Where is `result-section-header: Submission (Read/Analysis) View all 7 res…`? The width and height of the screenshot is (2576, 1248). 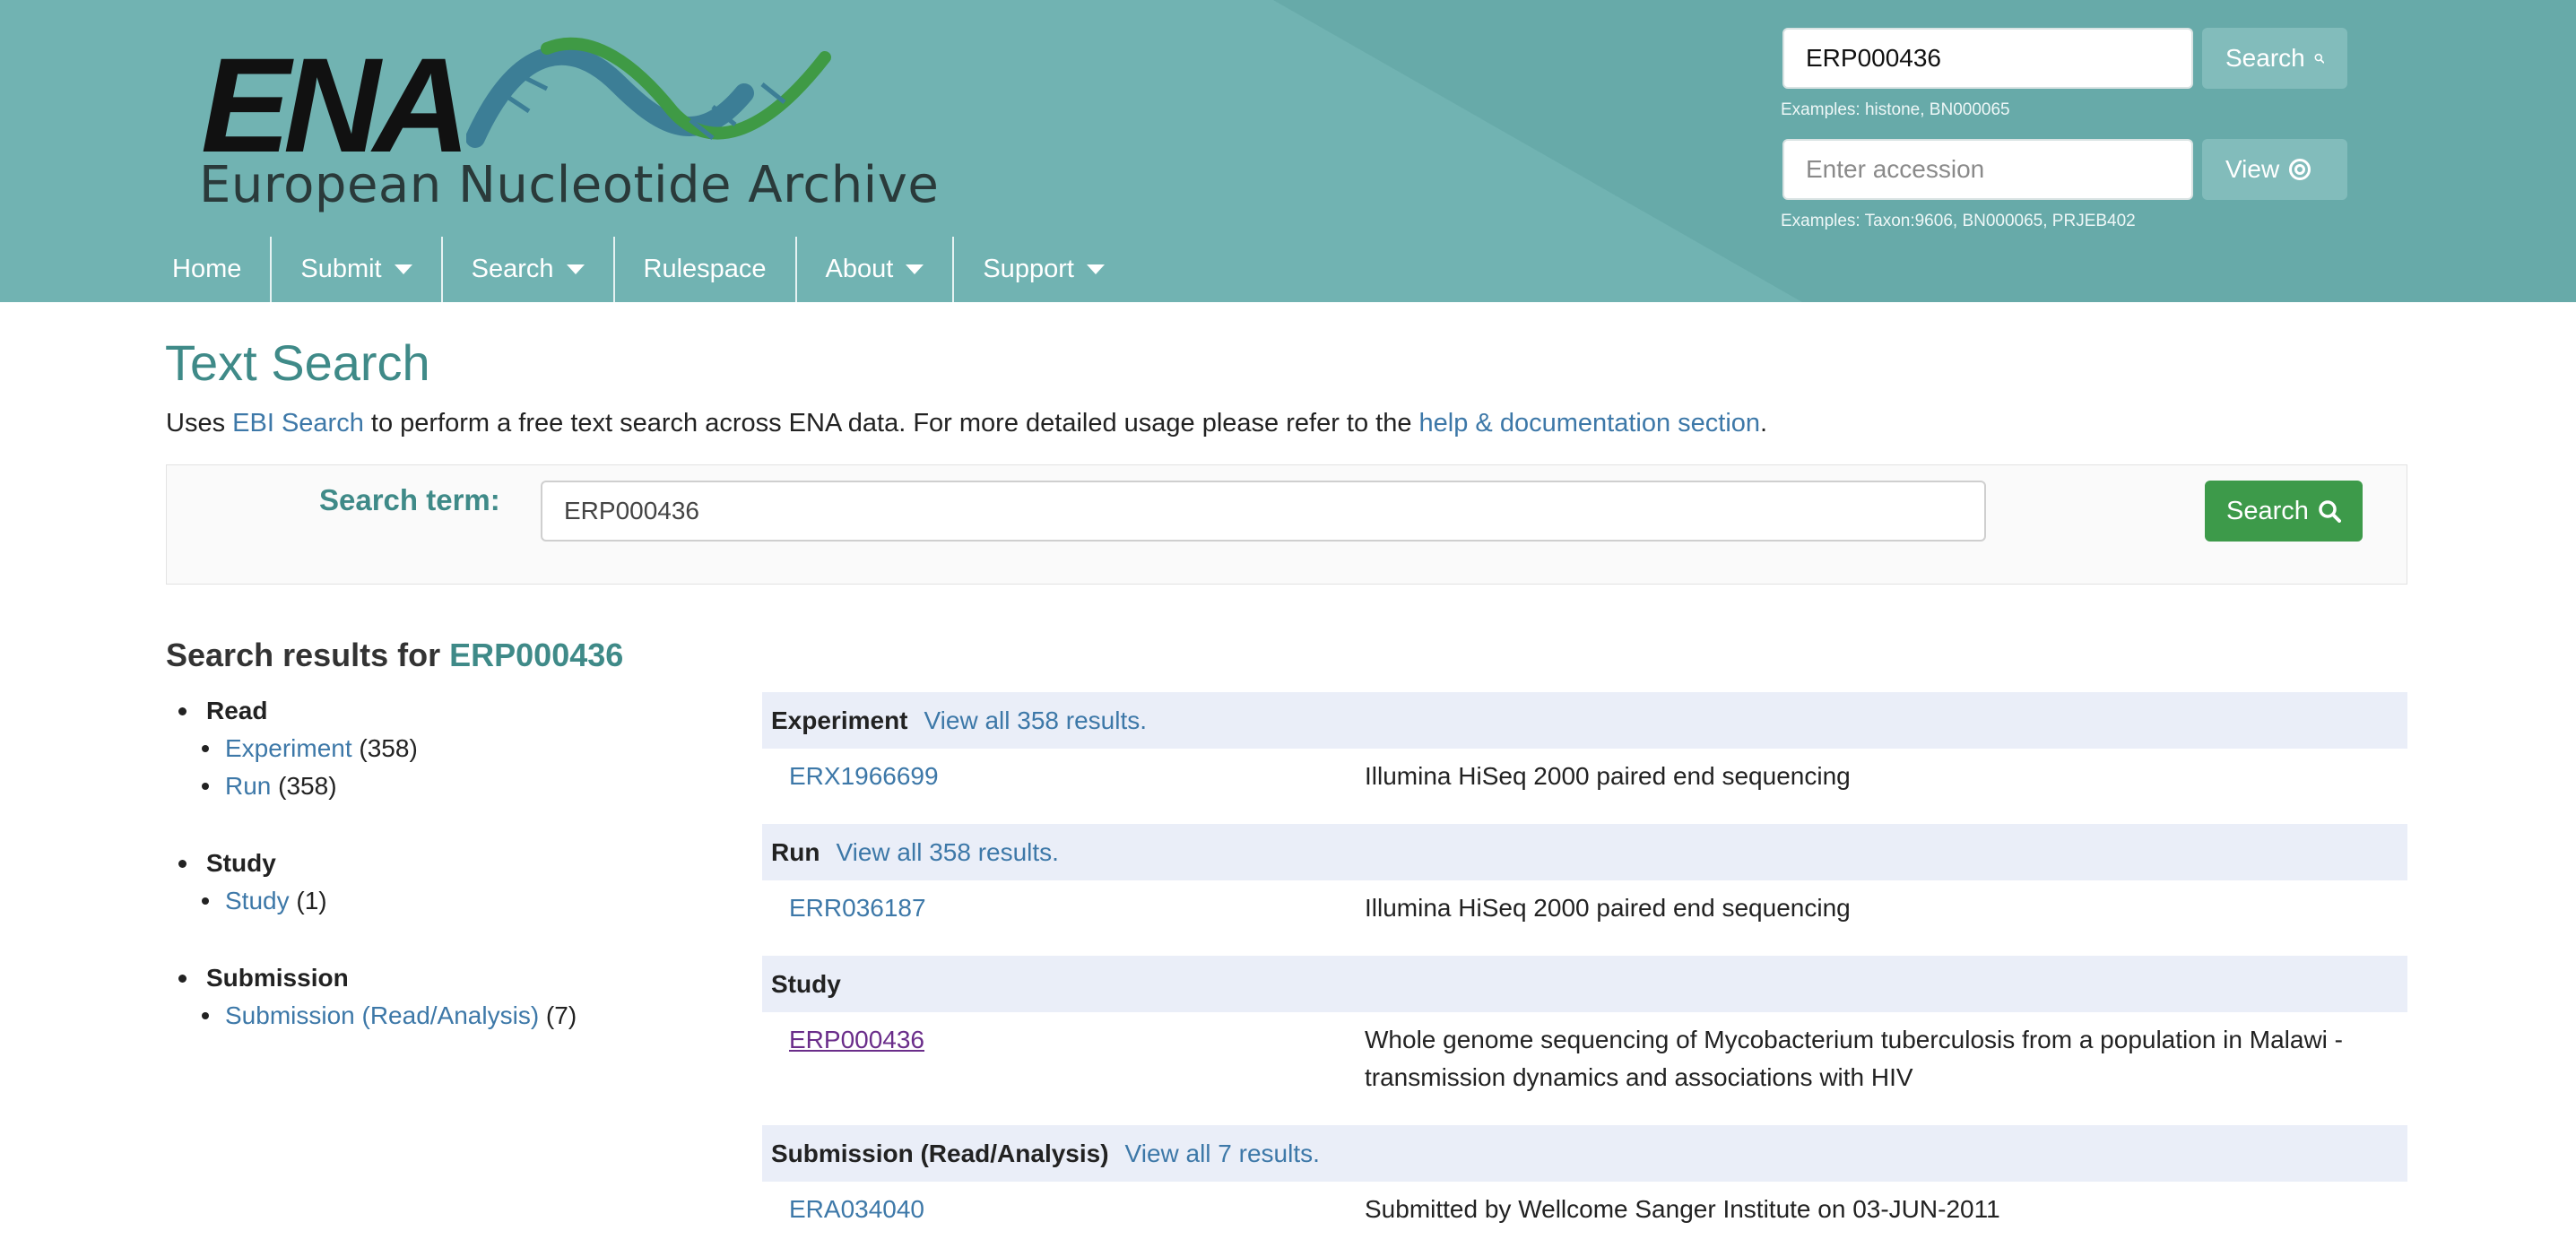
result-section-header: Submission (Read/Analysis) View all 7 res… is located at coordinates (1584, 1153).